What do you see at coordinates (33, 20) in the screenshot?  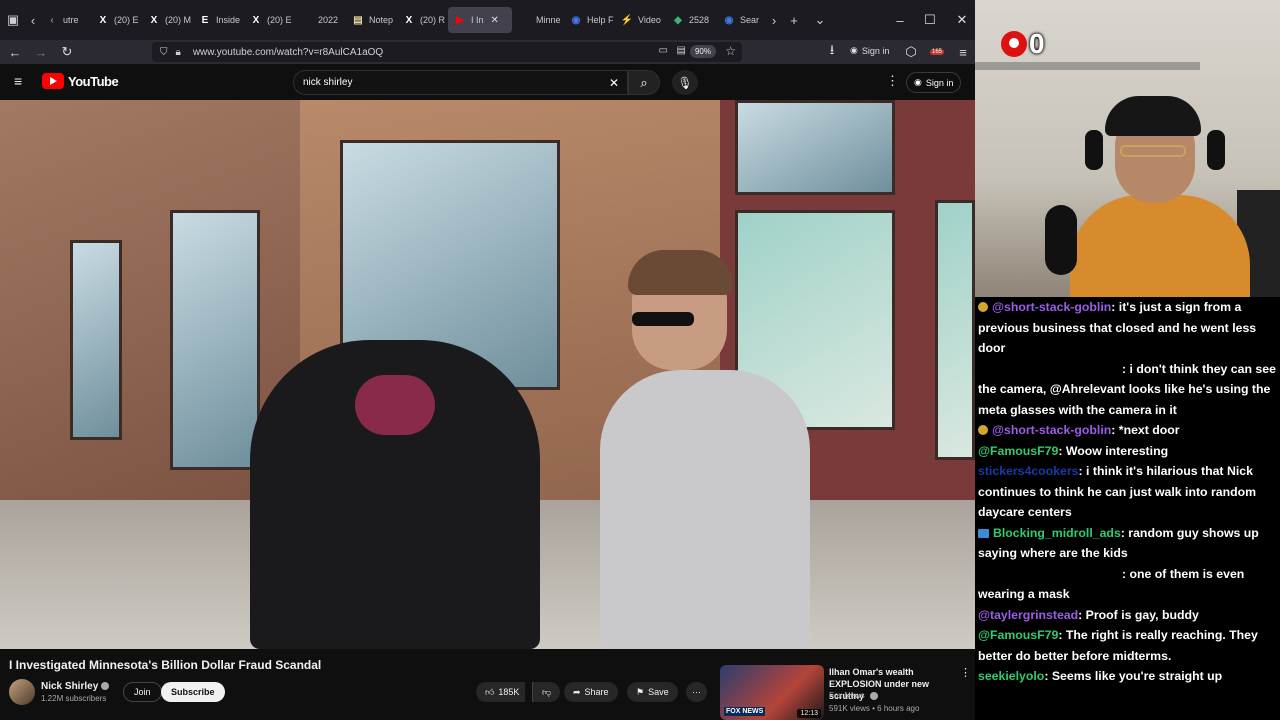 I see `chevron-left-icon: ‹` at bounding box center [33, 20].